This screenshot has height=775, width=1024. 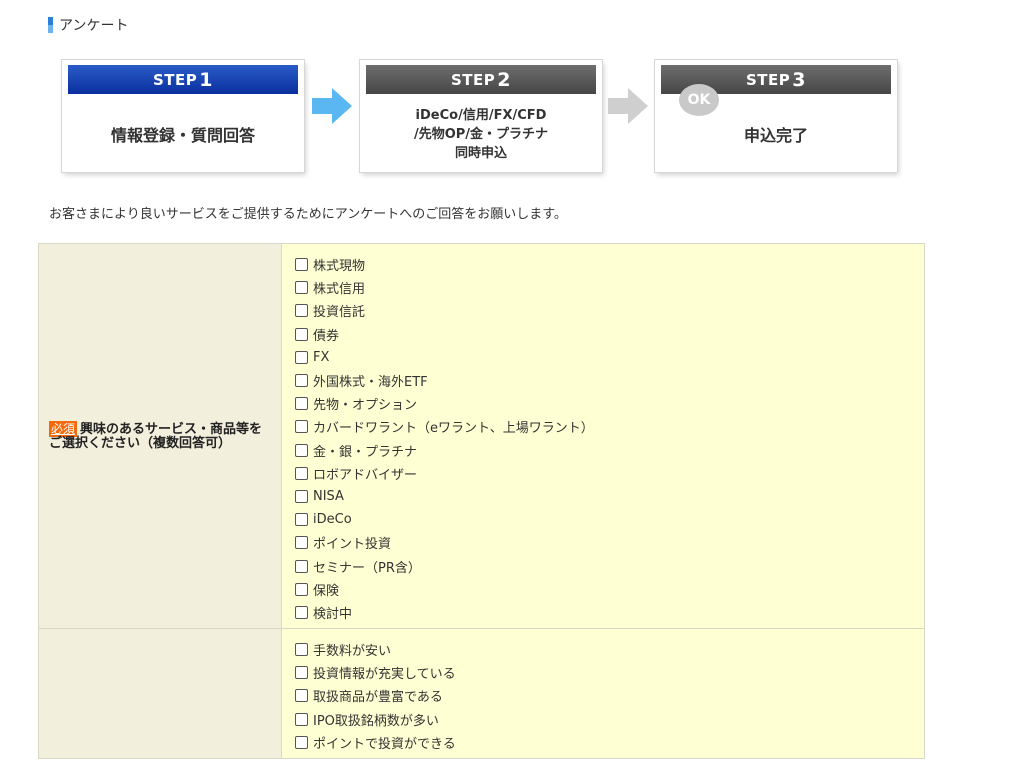 I want to click on option-item: IPO取扱銘柄数が多い, so click(x=608, y=719).